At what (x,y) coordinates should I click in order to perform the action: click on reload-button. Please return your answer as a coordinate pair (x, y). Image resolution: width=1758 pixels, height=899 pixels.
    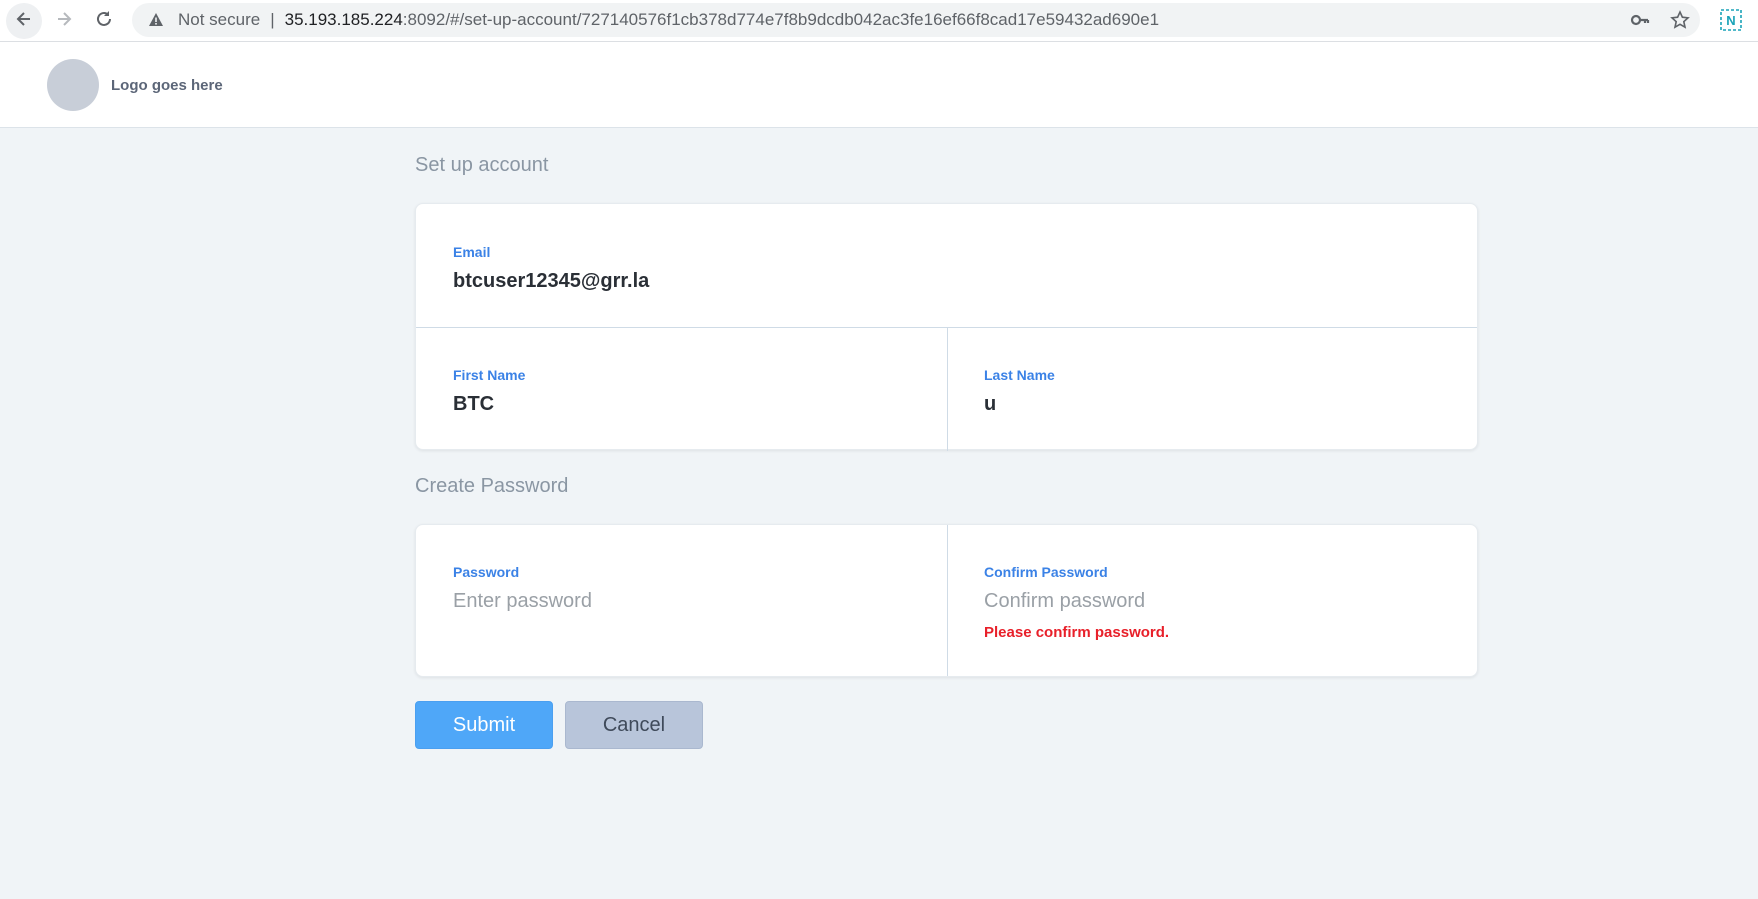
    Looking at the image, I should click on (104, 21).